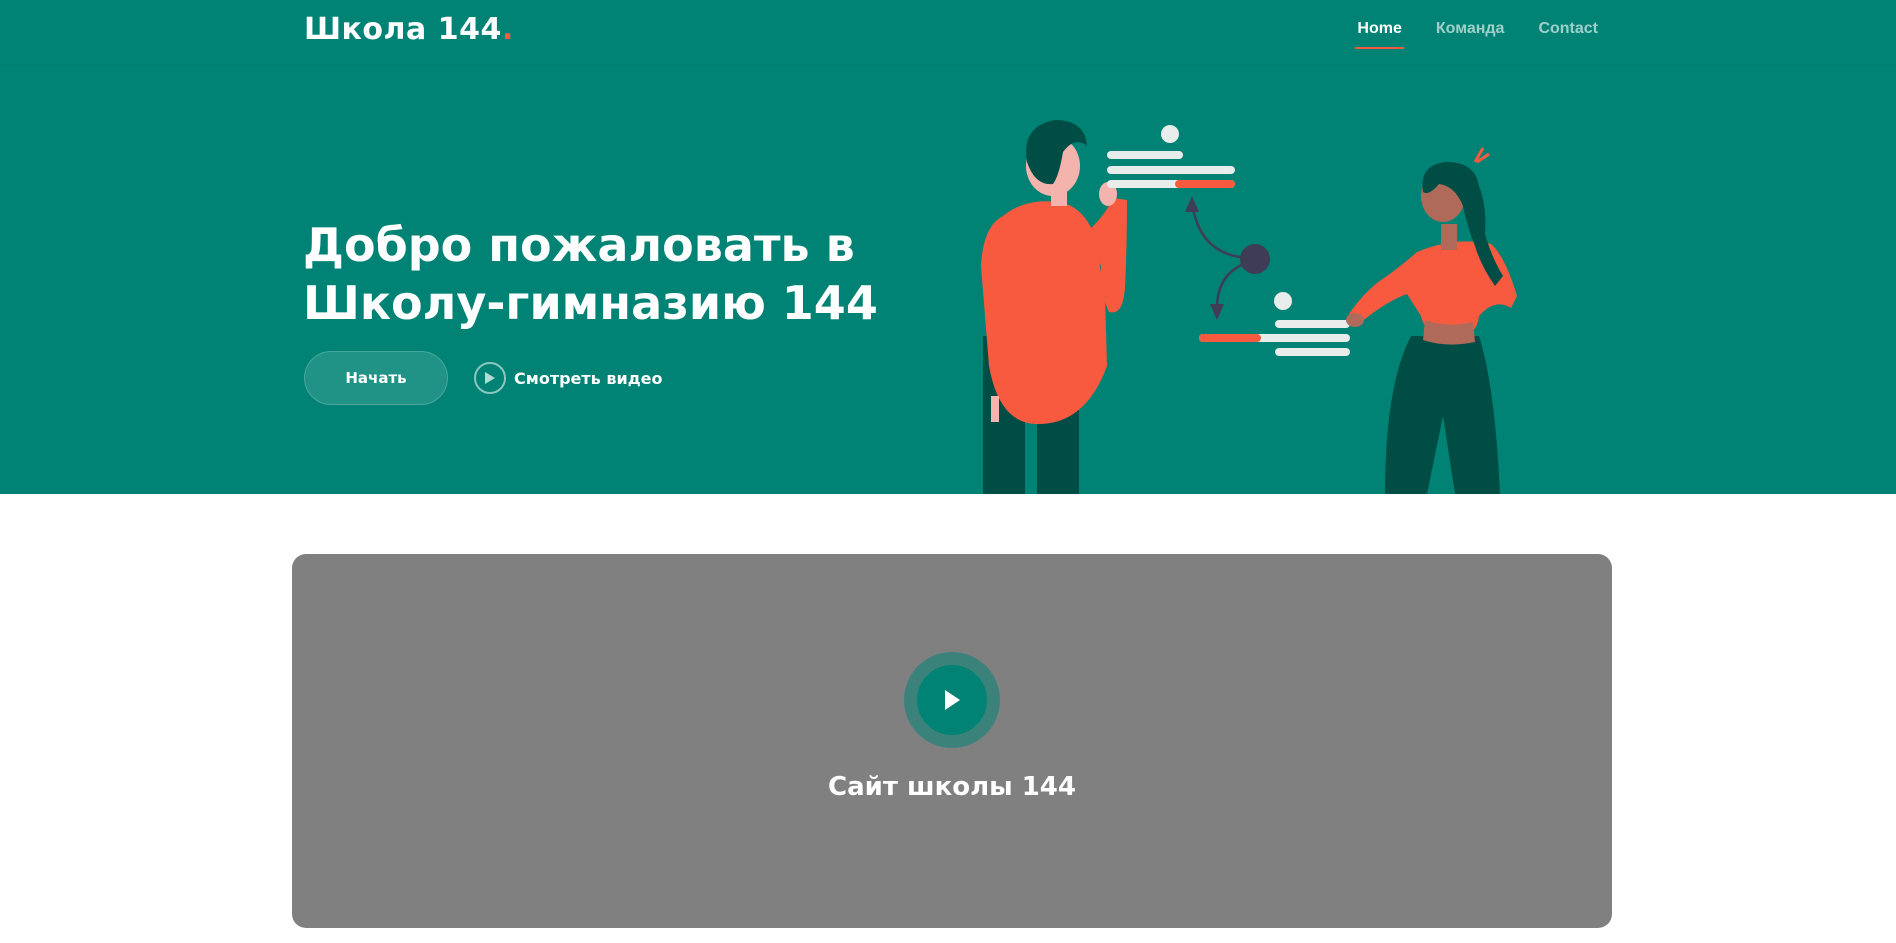 The image size is (1896, 943). I want to click on woman-figure, so click(1431, 320).